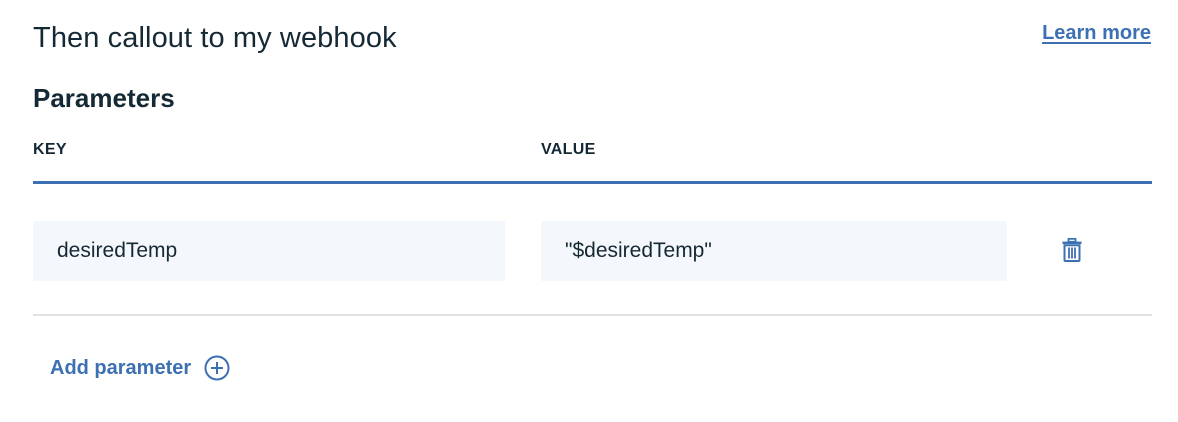  I want to click on plus-circle-icon, so click(217, 368).